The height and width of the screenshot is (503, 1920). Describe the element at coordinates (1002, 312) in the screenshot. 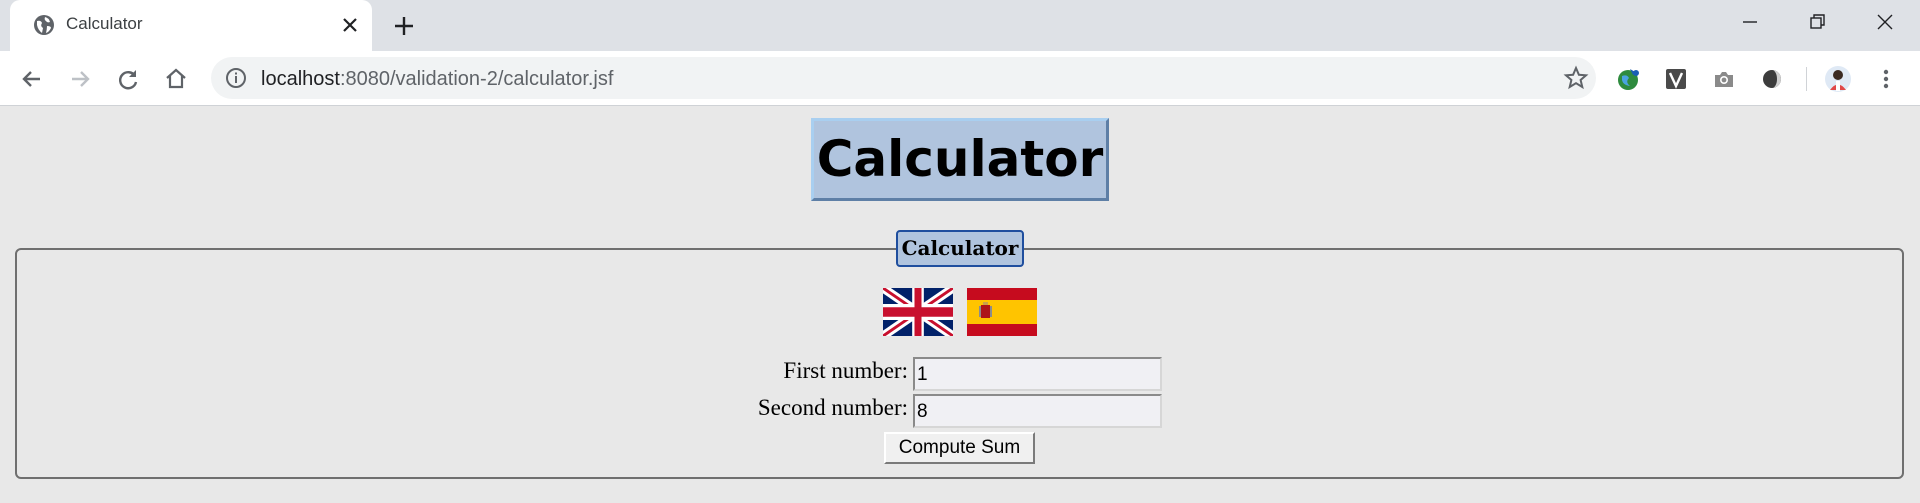

I see `spain-flag-icon` at that location.